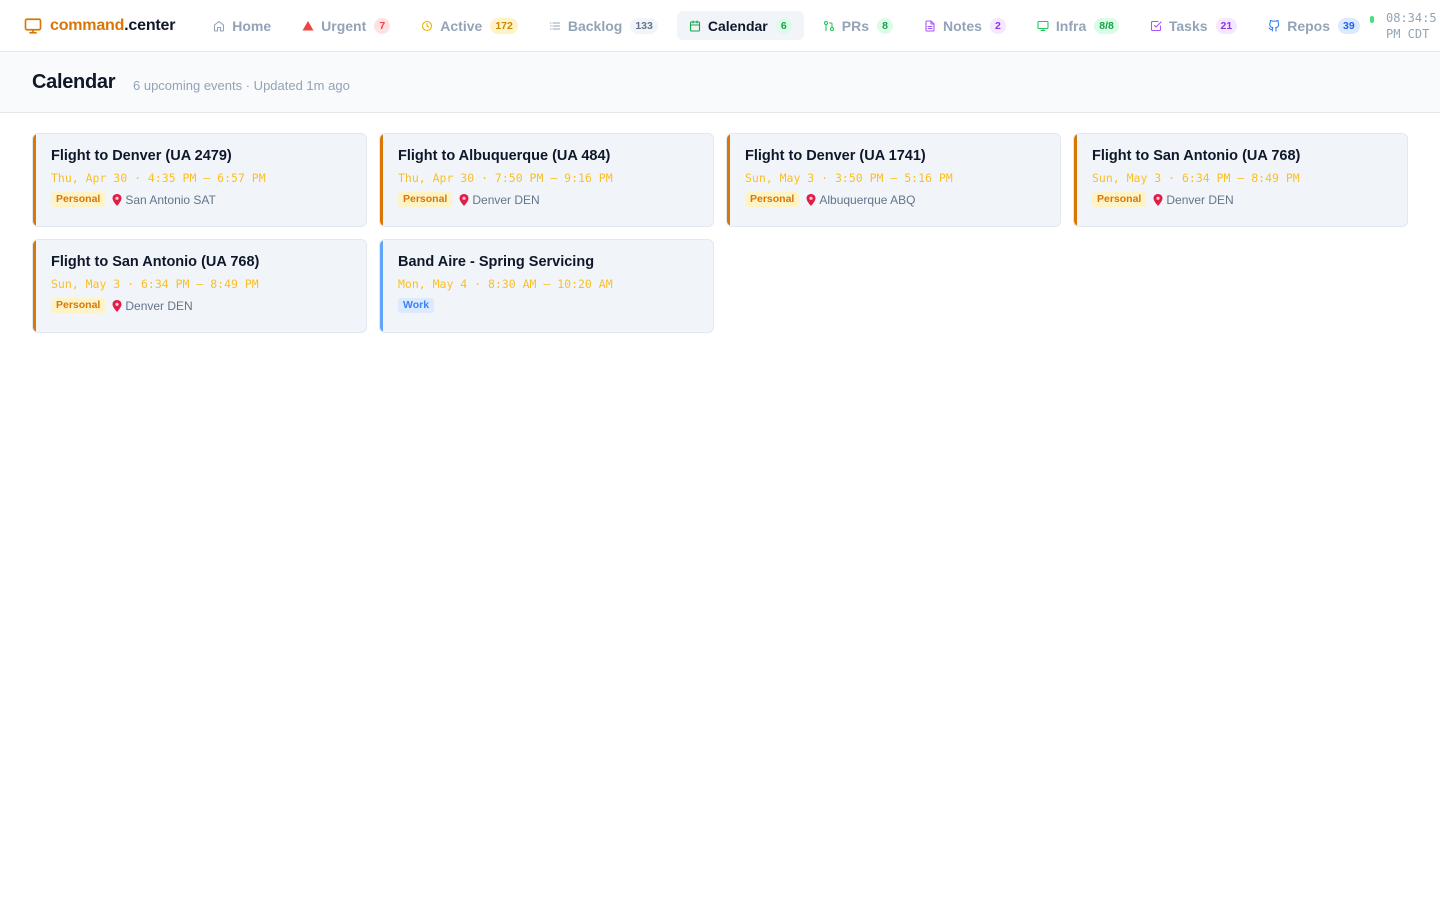 The width and height of the screenshot is (1440, 900). I want to click on tab-repos: Repos 39, so click(1313, 25).